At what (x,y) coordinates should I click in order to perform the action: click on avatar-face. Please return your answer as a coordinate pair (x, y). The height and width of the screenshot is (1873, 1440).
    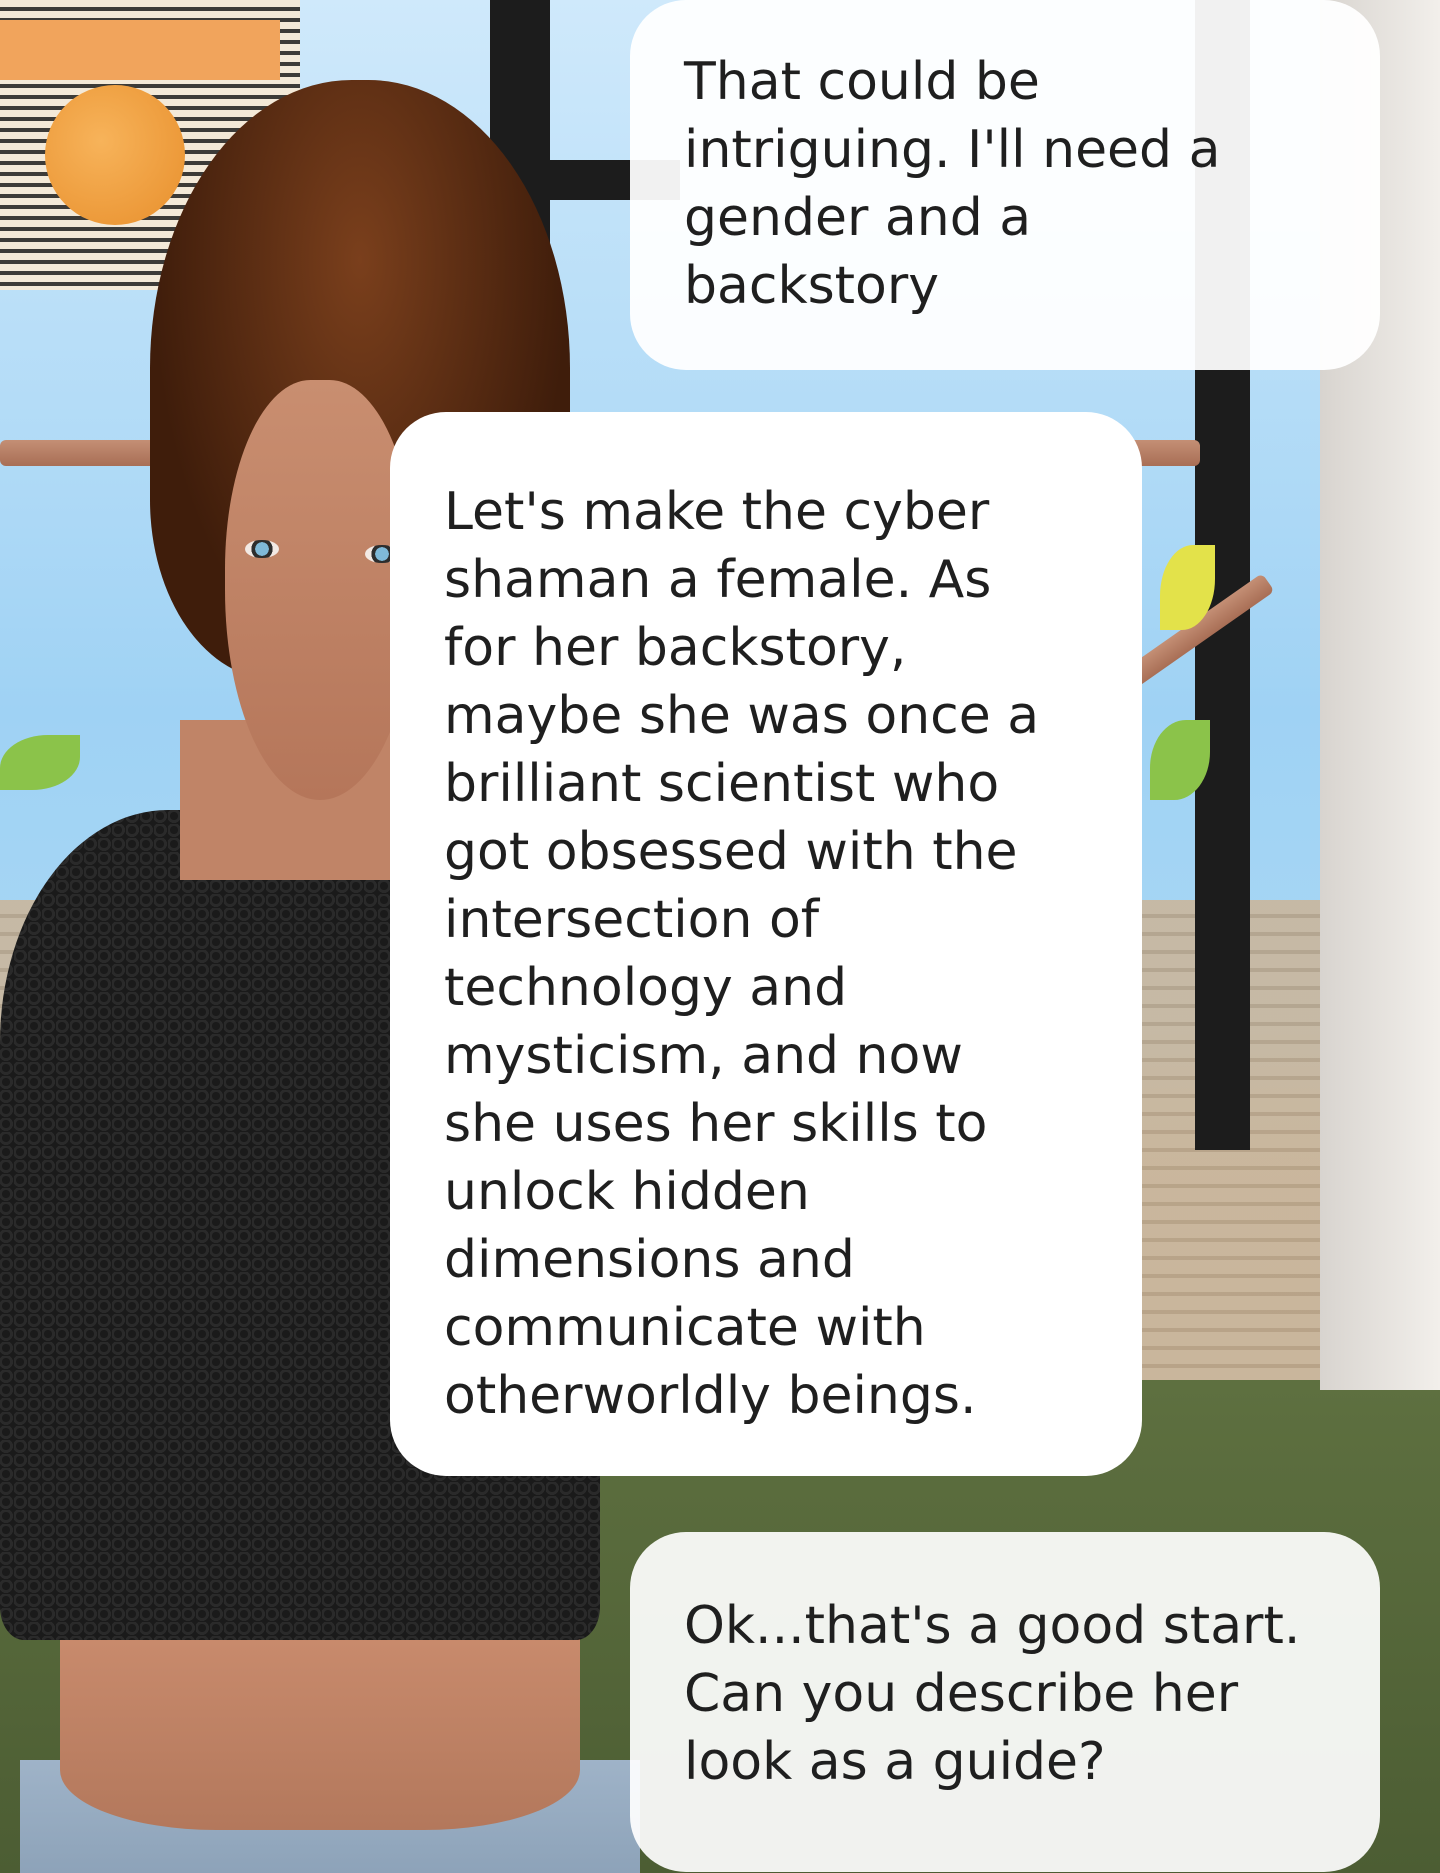
    Looking at the image, I should click on (320, 590).